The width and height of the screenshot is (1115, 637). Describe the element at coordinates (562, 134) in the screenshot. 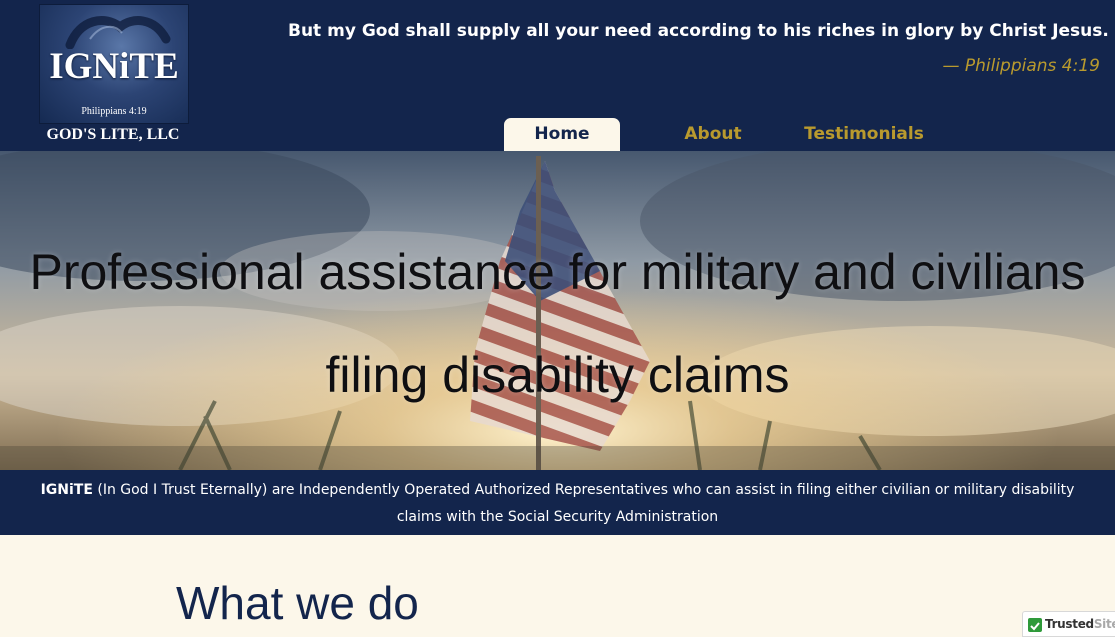

I see `nav-tab-home: Home` at that location.